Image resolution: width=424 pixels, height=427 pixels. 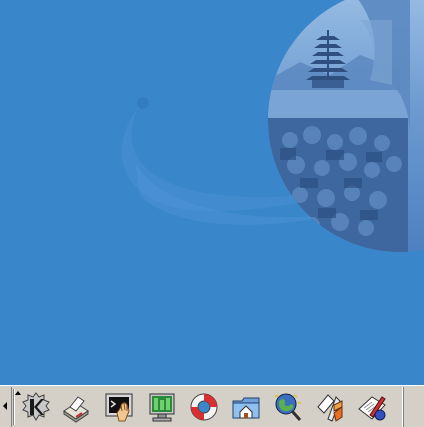 I want to click on printer-icon, so click(x=76, y=409).